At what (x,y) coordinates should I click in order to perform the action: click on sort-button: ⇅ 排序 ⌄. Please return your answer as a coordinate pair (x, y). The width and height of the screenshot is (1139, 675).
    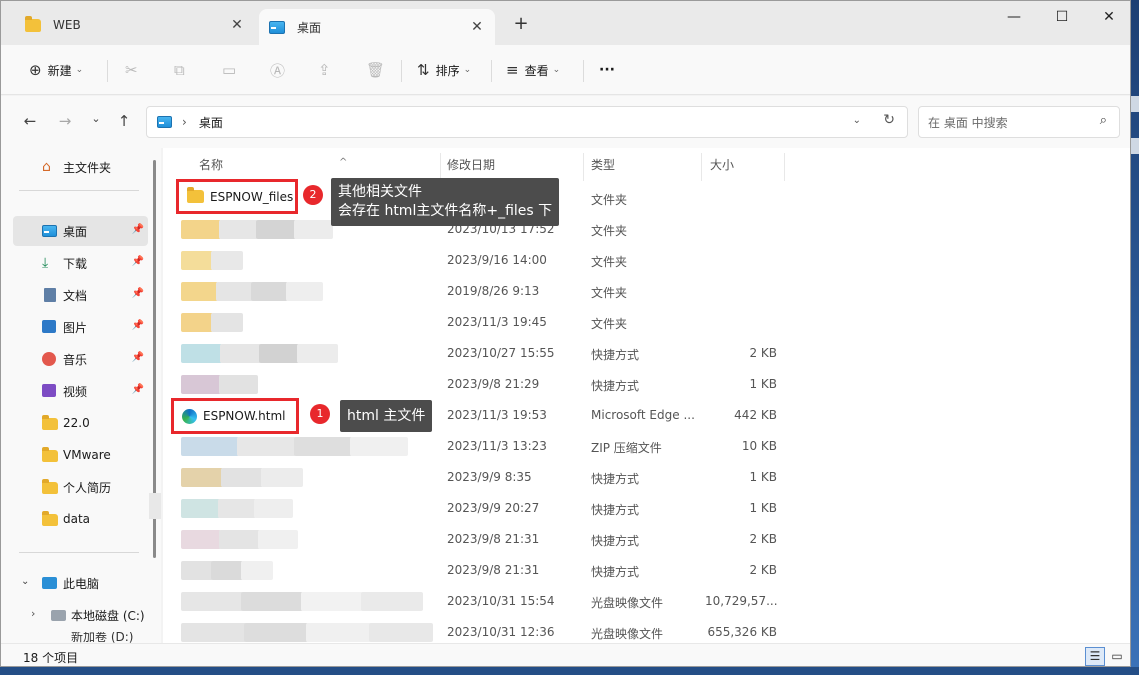
    Looking at the image, I should click on (444, 70).